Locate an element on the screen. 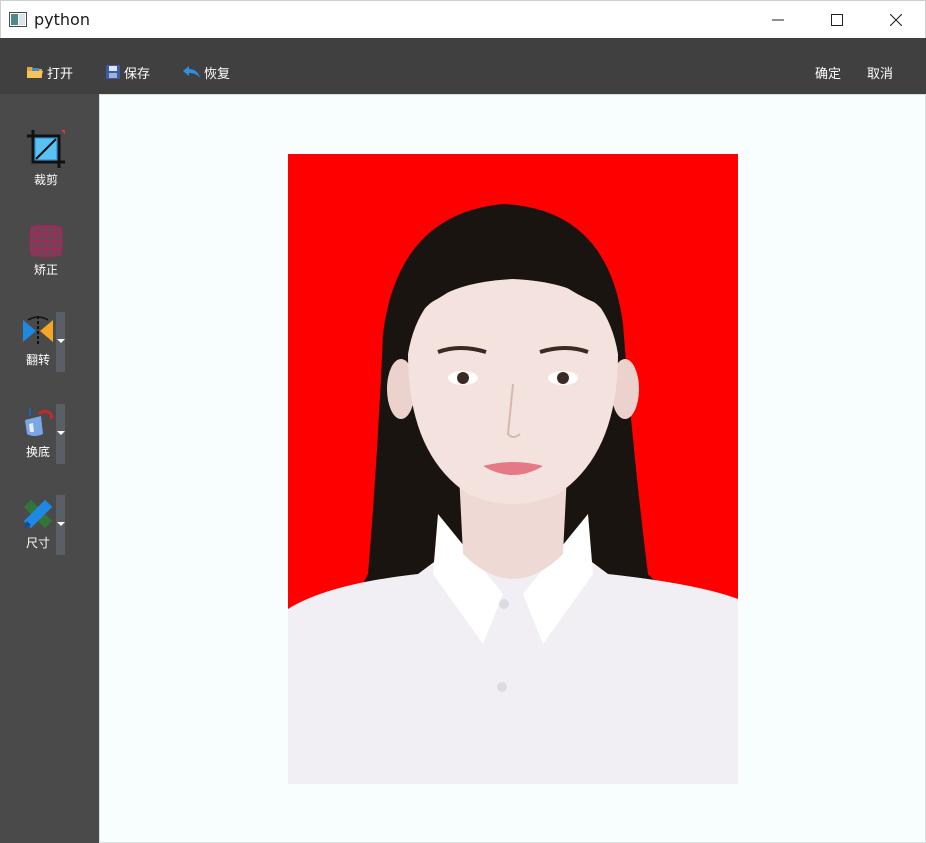  change-background-label: 换底 is located at coordinates (37, 452).